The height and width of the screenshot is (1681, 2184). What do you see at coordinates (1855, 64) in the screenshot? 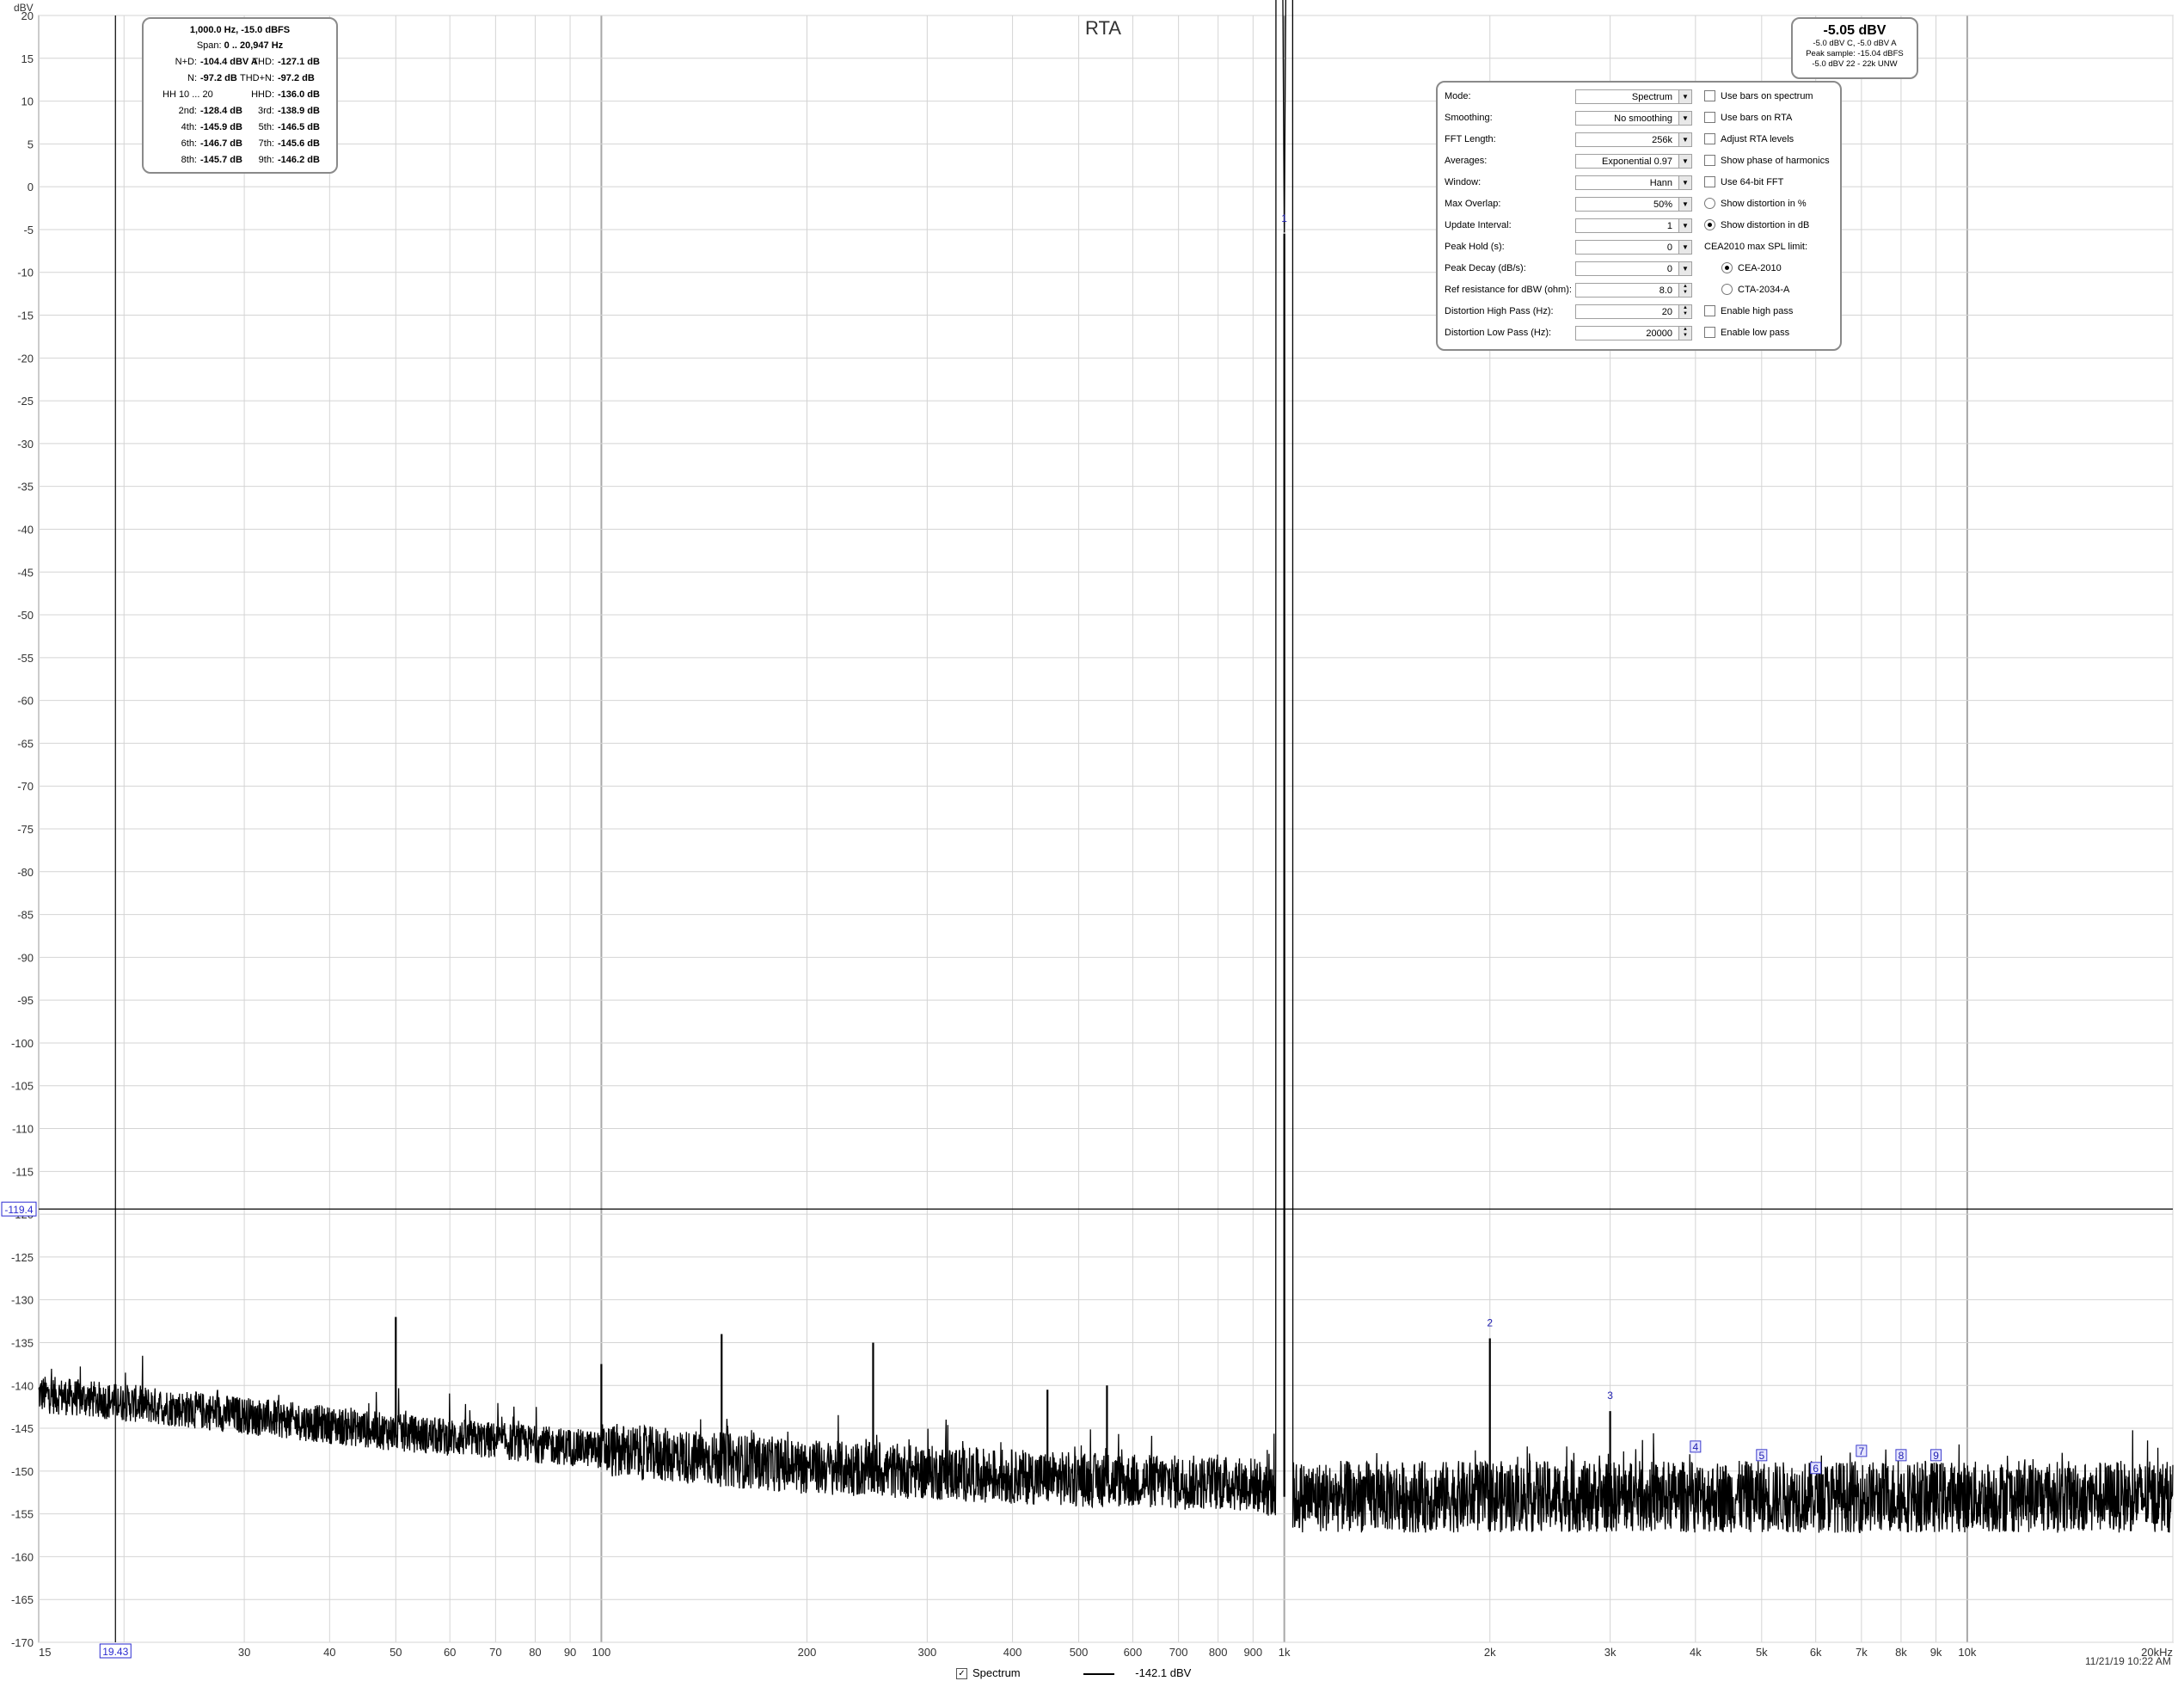
I see `level-line-3: -5.0 dBV 22 - 22k UNW` at bounding box center [1855, 64].